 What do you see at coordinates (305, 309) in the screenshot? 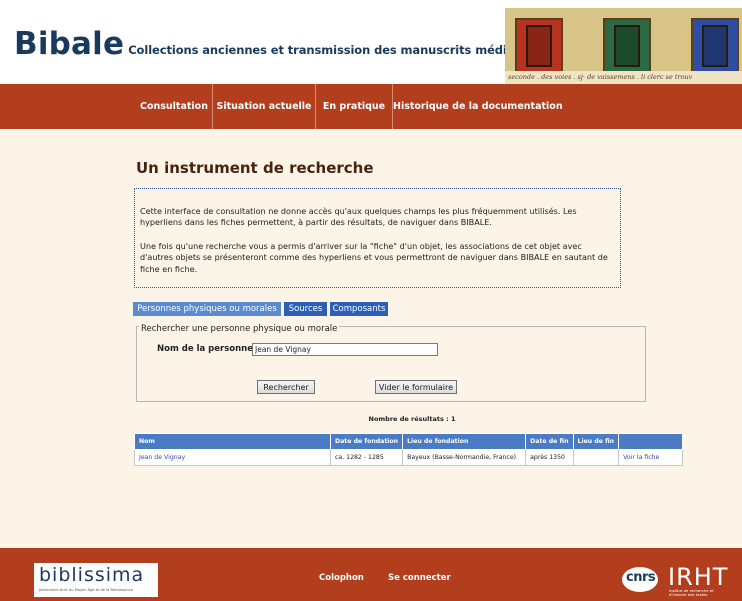
I see `tab-sources: Sources` at bounding box center [305, 309].